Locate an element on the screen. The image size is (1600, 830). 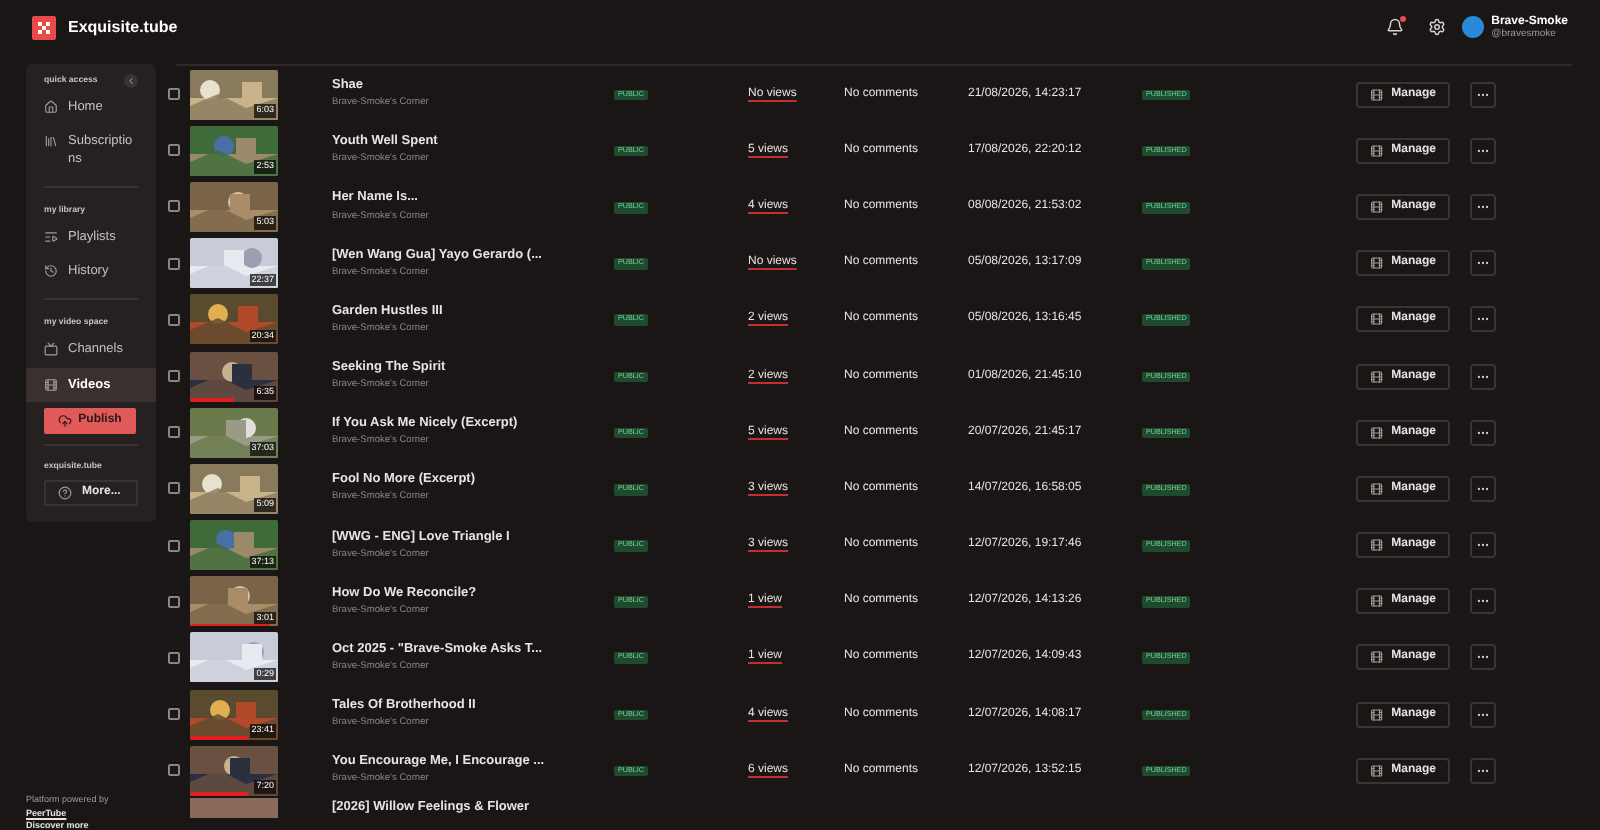
help-icon is located at coordinates (65, 492).